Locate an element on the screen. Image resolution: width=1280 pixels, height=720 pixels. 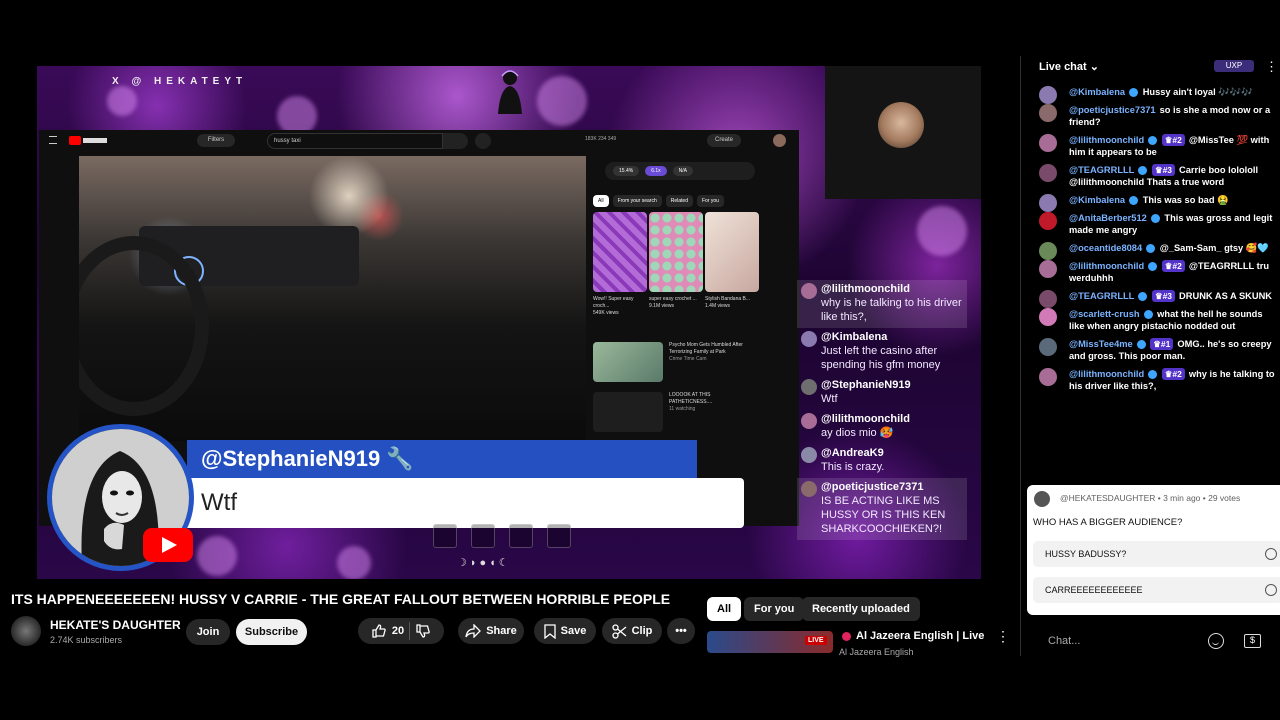
live-chat-header: Live chat ⌄ is located at coordinates (1069, 66).